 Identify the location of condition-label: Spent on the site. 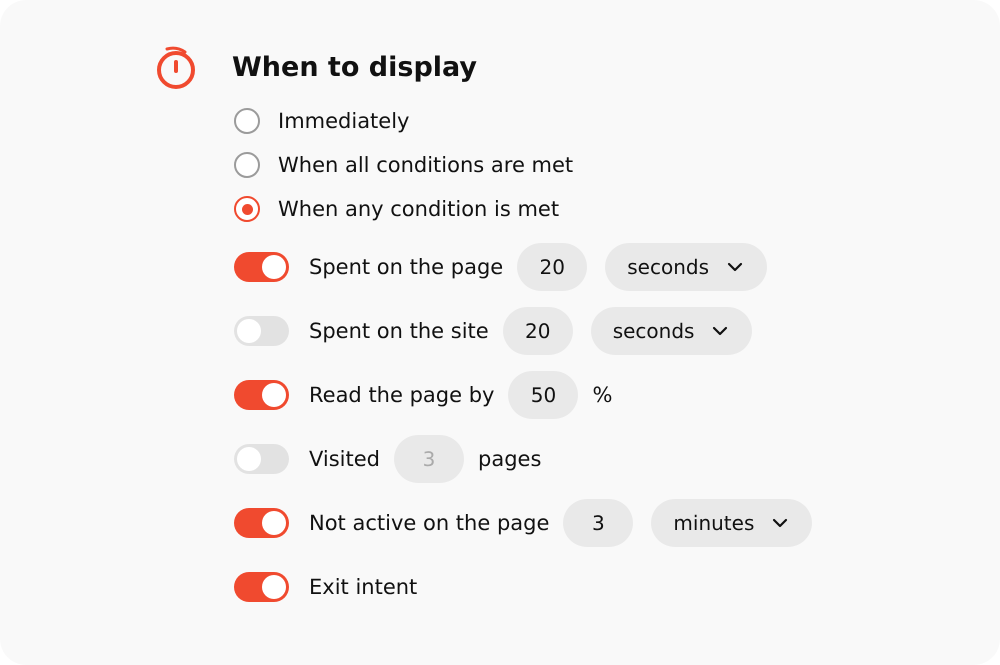
(399, 331).